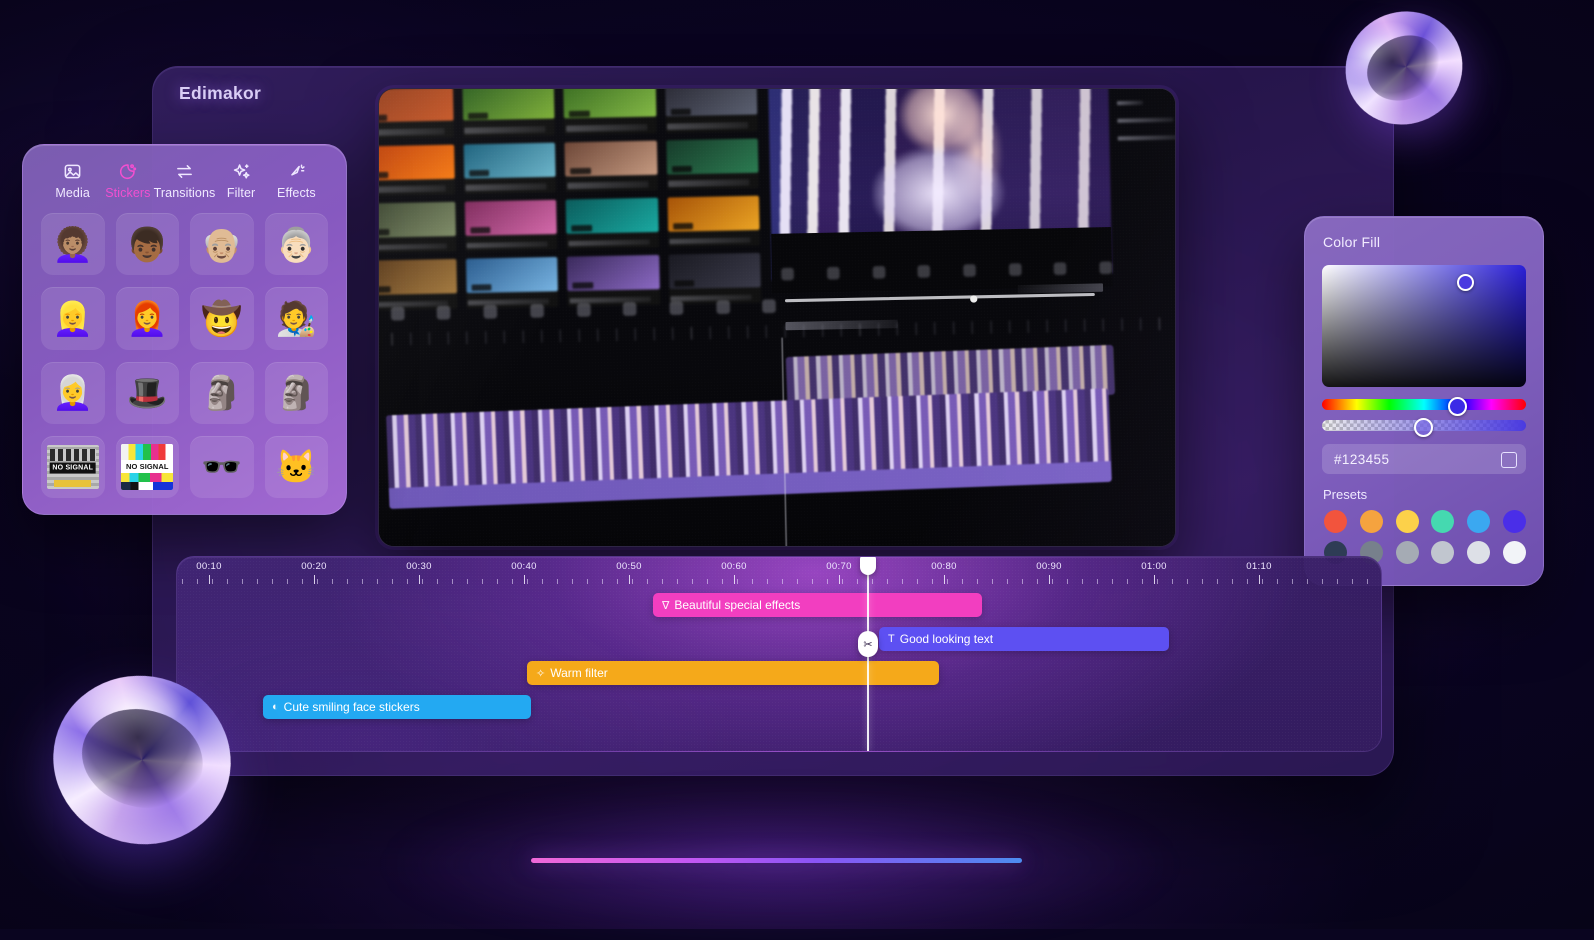 This screenshot has width=1594, height=940. I want to click on split-clip-button: ✂, so click(868, 644).